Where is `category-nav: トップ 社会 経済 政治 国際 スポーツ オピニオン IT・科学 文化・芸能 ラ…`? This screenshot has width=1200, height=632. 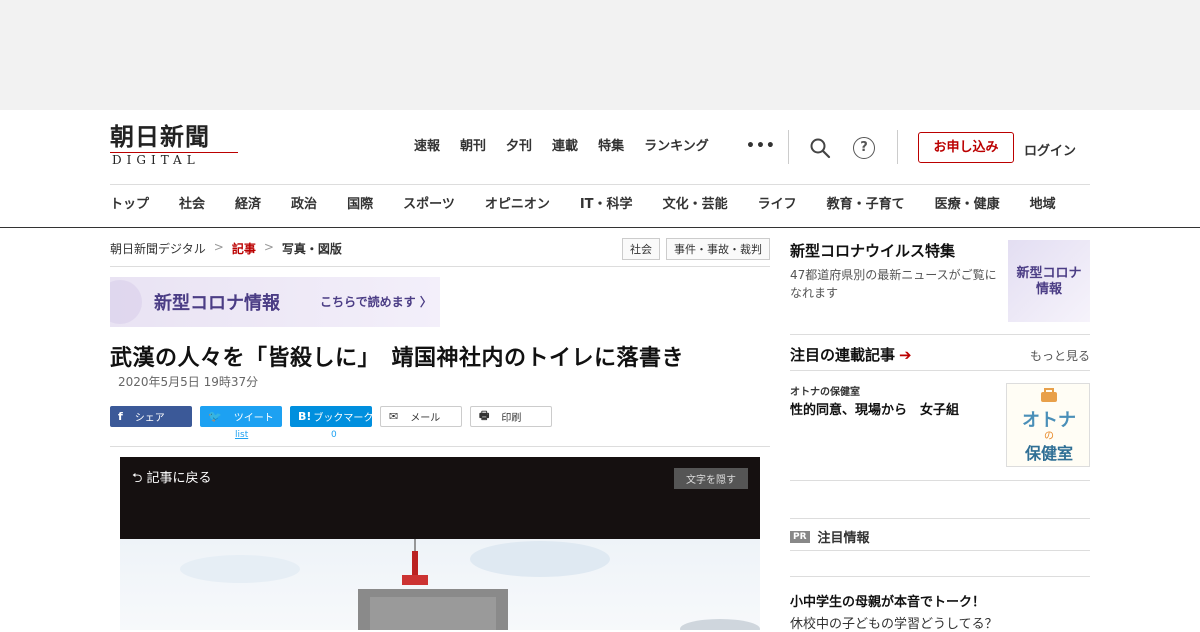
category-nav: トップ 社会 経済 政治 国際 スポーツ オピニオン IT・科学 文化・芸能 ラ… is located at coordinates (598, 205).